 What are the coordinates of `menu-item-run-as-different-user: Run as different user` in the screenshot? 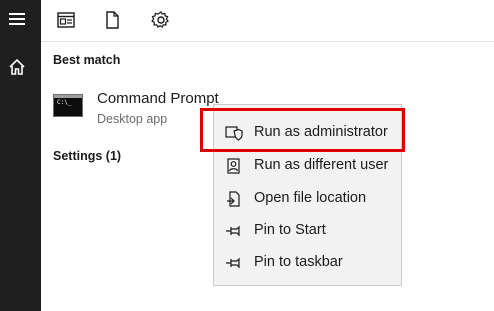 It's located at (307, 166).